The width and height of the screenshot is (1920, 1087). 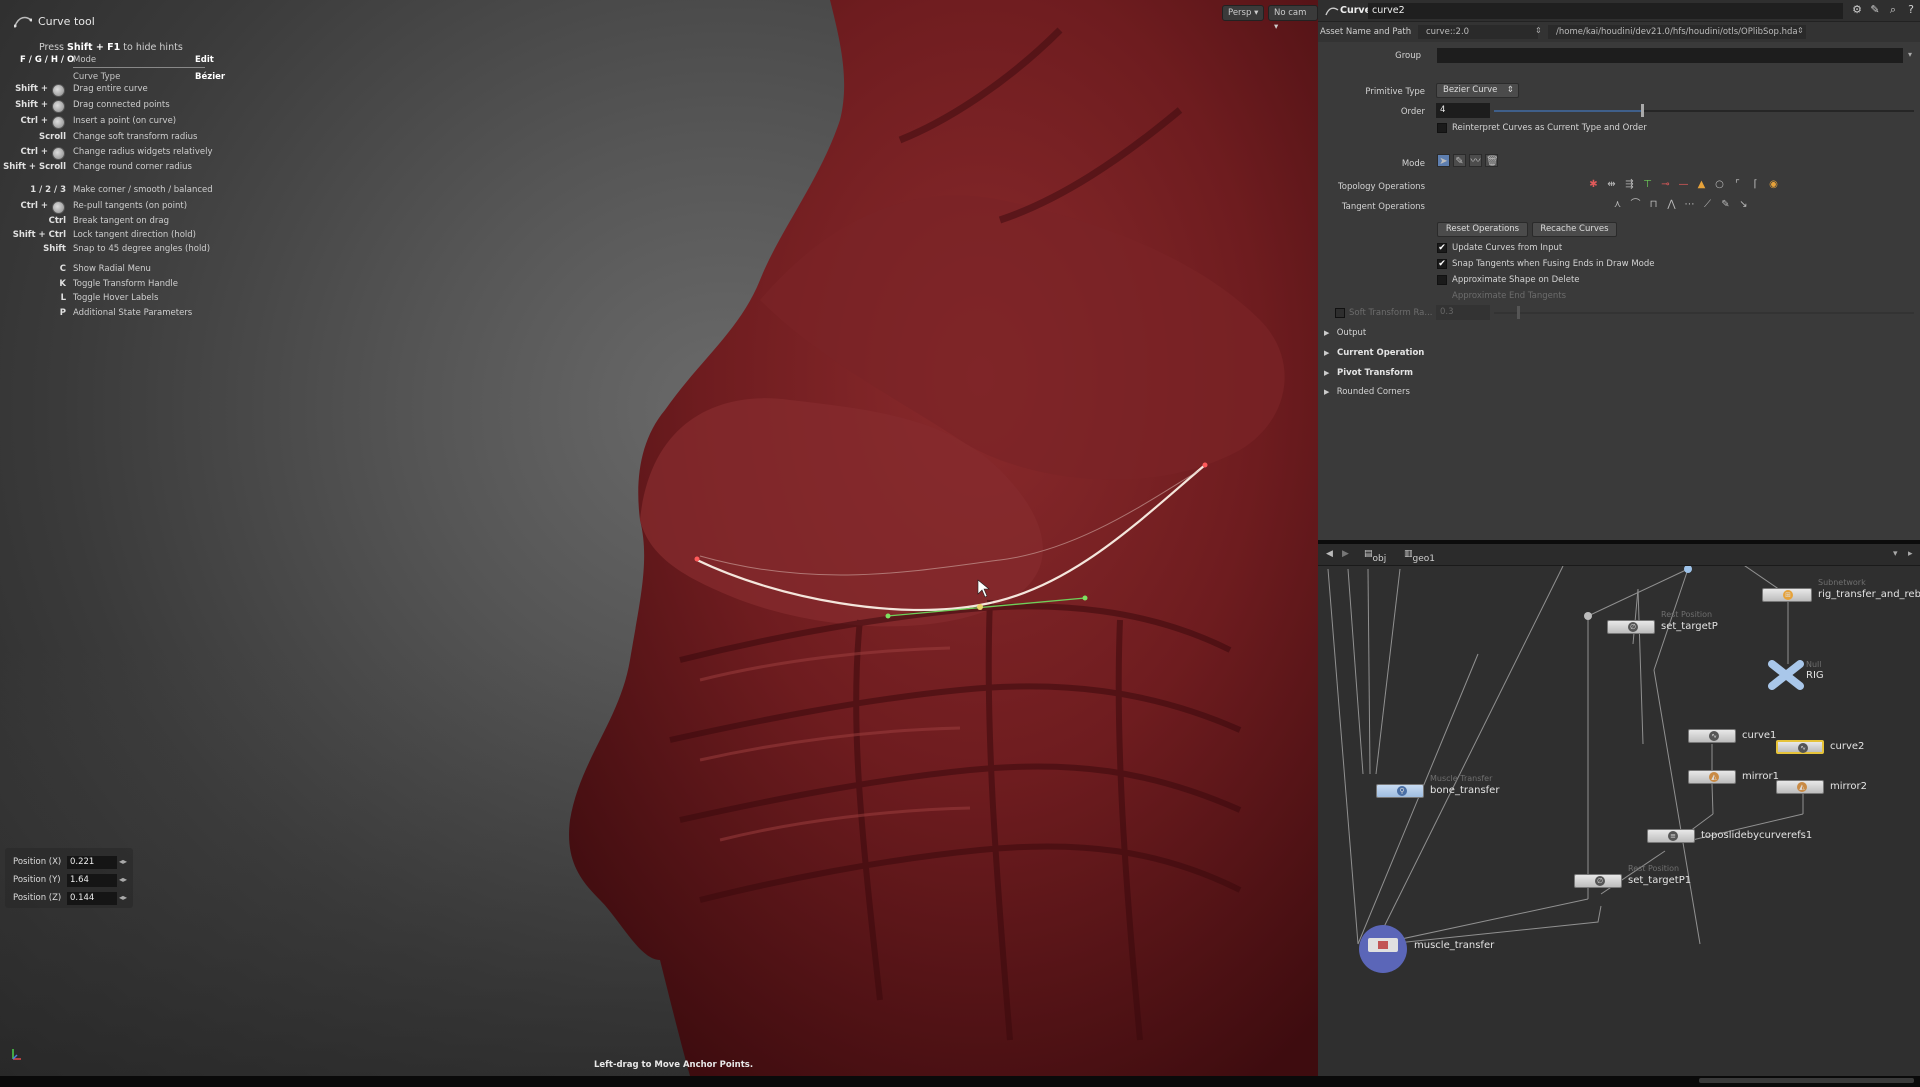 I want to click on reset-operations-button: Reset Operations, so click(x=1482, y=229).